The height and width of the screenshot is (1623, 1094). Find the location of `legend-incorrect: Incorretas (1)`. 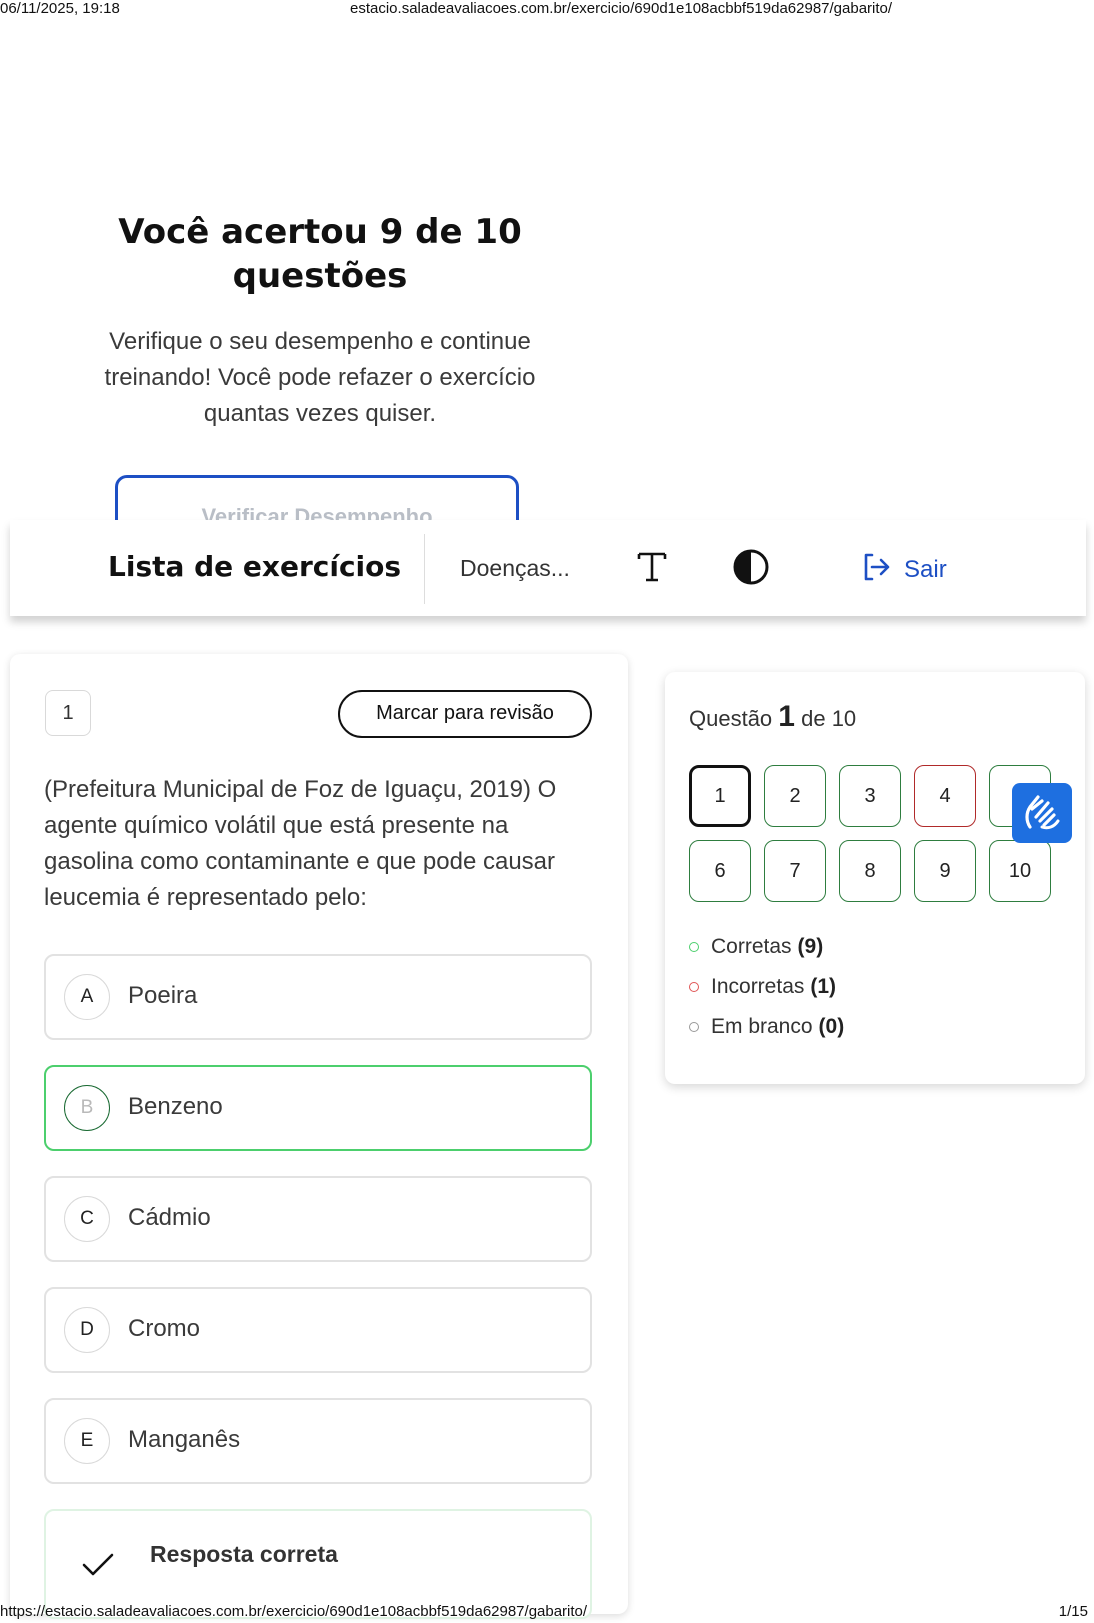

legend-incorrect: Incorretas (1) is located at coordinates (766, 987).